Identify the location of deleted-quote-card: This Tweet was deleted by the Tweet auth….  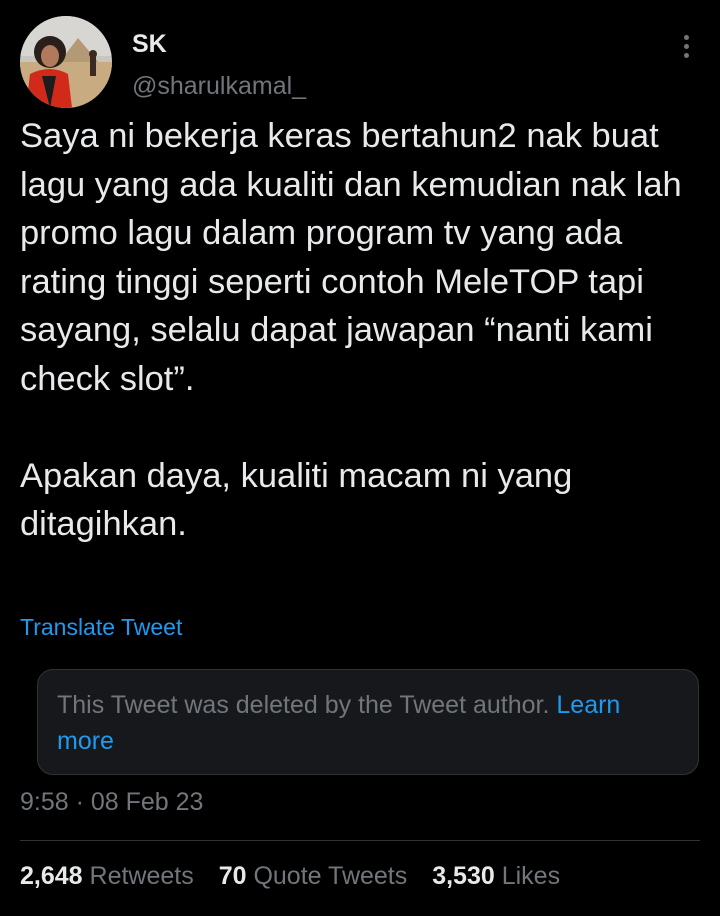
(368, 722).